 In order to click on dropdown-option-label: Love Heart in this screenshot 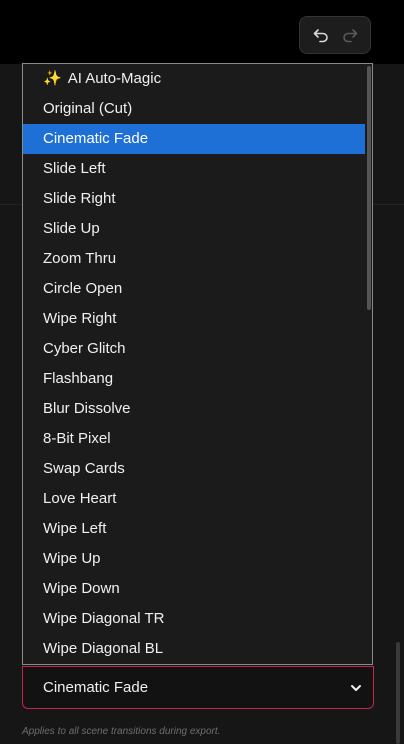, I will do `click(80, 498)`.